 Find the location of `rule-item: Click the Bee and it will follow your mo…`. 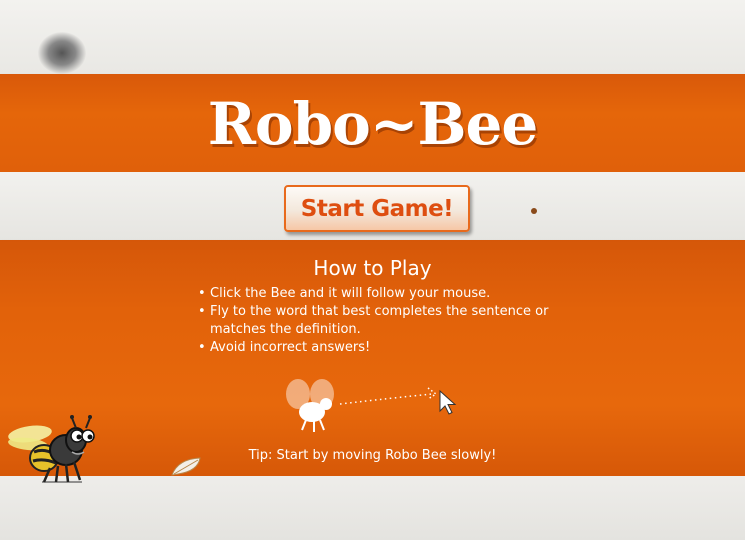

rule-item: Click the Bee and it will follow your mo… is located at coordinates (383, 294).